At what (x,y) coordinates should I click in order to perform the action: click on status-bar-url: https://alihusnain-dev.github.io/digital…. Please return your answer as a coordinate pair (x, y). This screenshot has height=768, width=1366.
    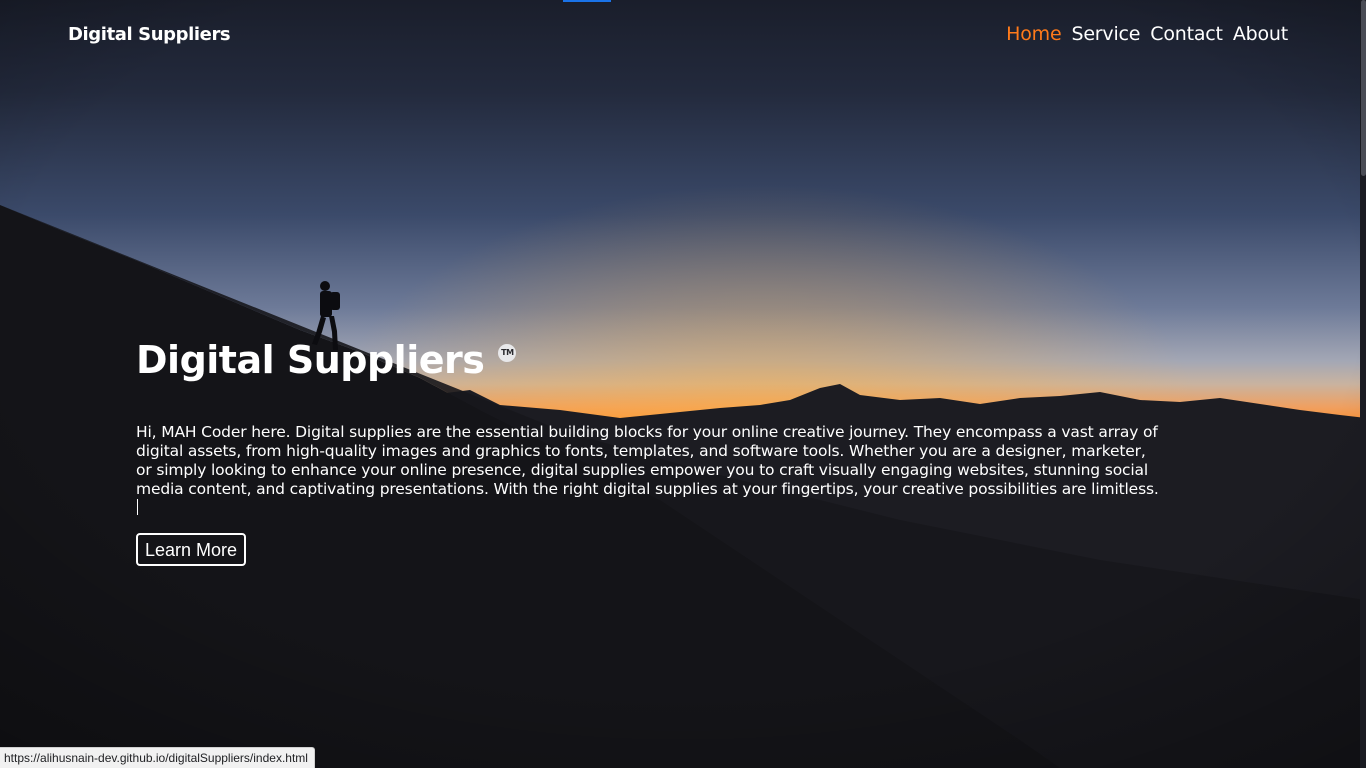
    Looking at the image, I should click on (157, 757).